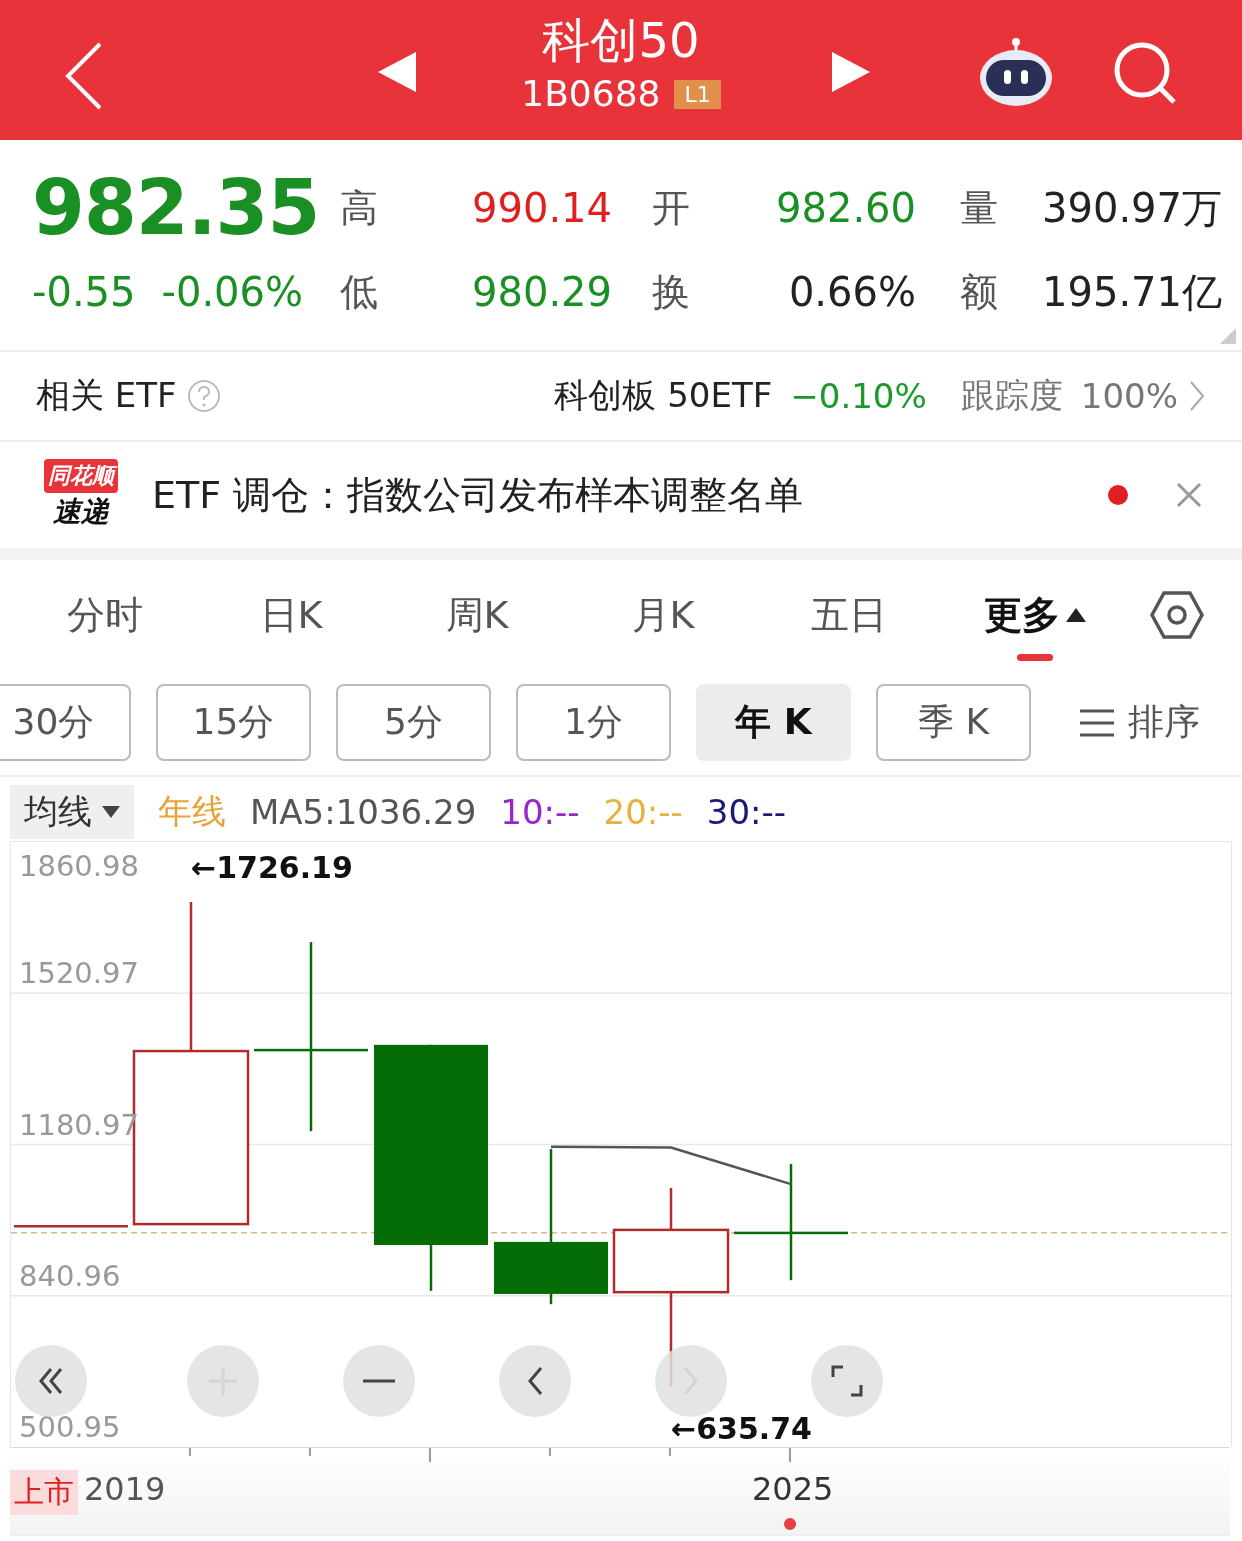 The image size is (1242, 1541). What do you see at coordinates (291, 615) in the screenshot?
I see `chart-tab: 日K` at bounding box center [291, 615].